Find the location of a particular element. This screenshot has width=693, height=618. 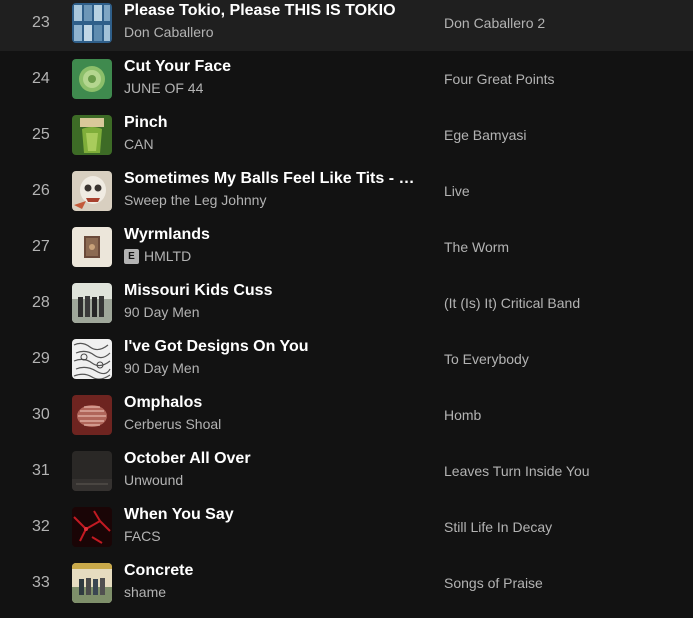

track-artist: Cerberus Shoal is located at coordinates (274, 424).